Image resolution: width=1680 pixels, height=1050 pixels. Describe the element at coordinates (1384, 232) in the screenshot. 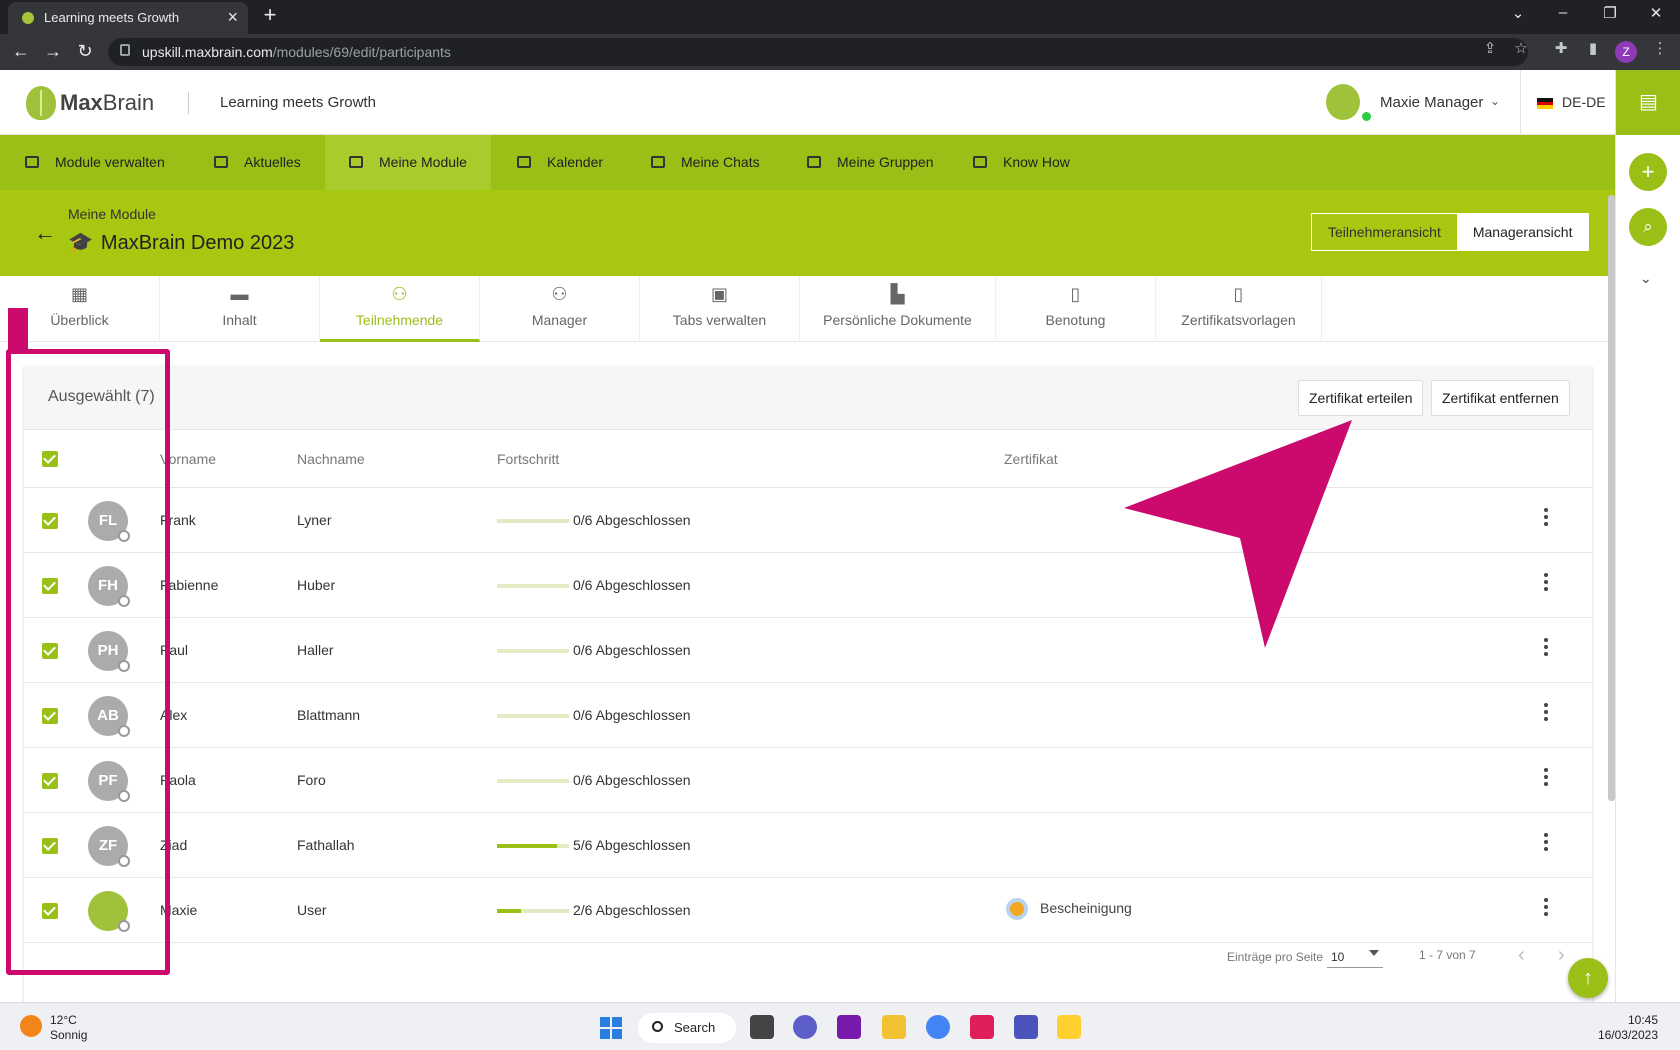

I see `participant-view-button: Teilnehmeransicht` at that location.